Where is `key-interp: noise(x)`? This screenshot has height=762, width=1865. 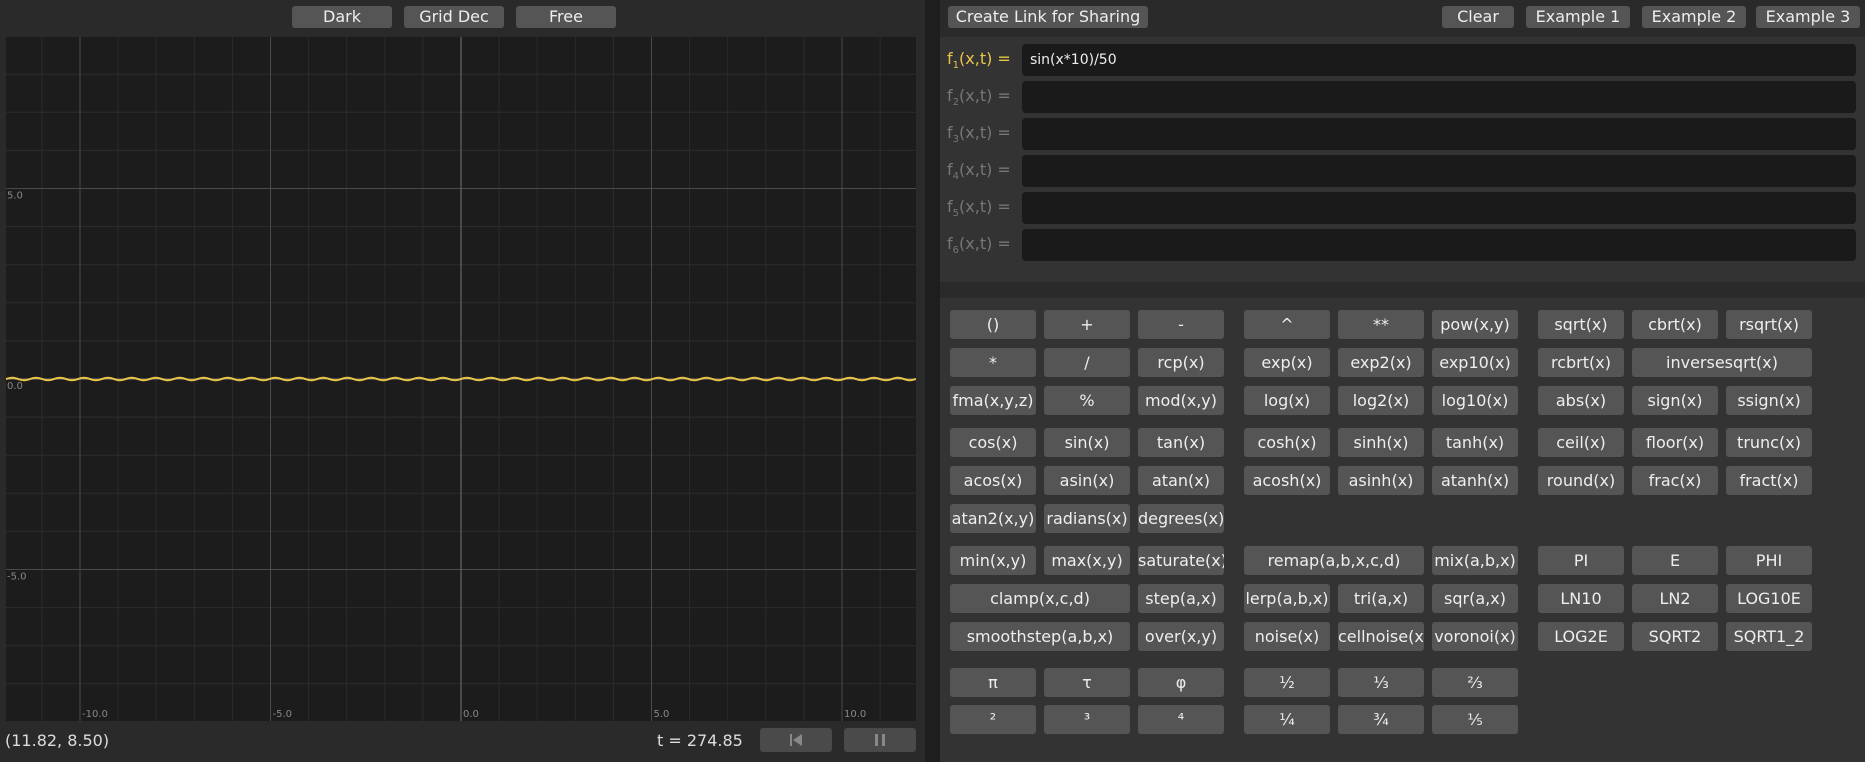 key-interp: noise(x) is located at coordinates (1287, 636).